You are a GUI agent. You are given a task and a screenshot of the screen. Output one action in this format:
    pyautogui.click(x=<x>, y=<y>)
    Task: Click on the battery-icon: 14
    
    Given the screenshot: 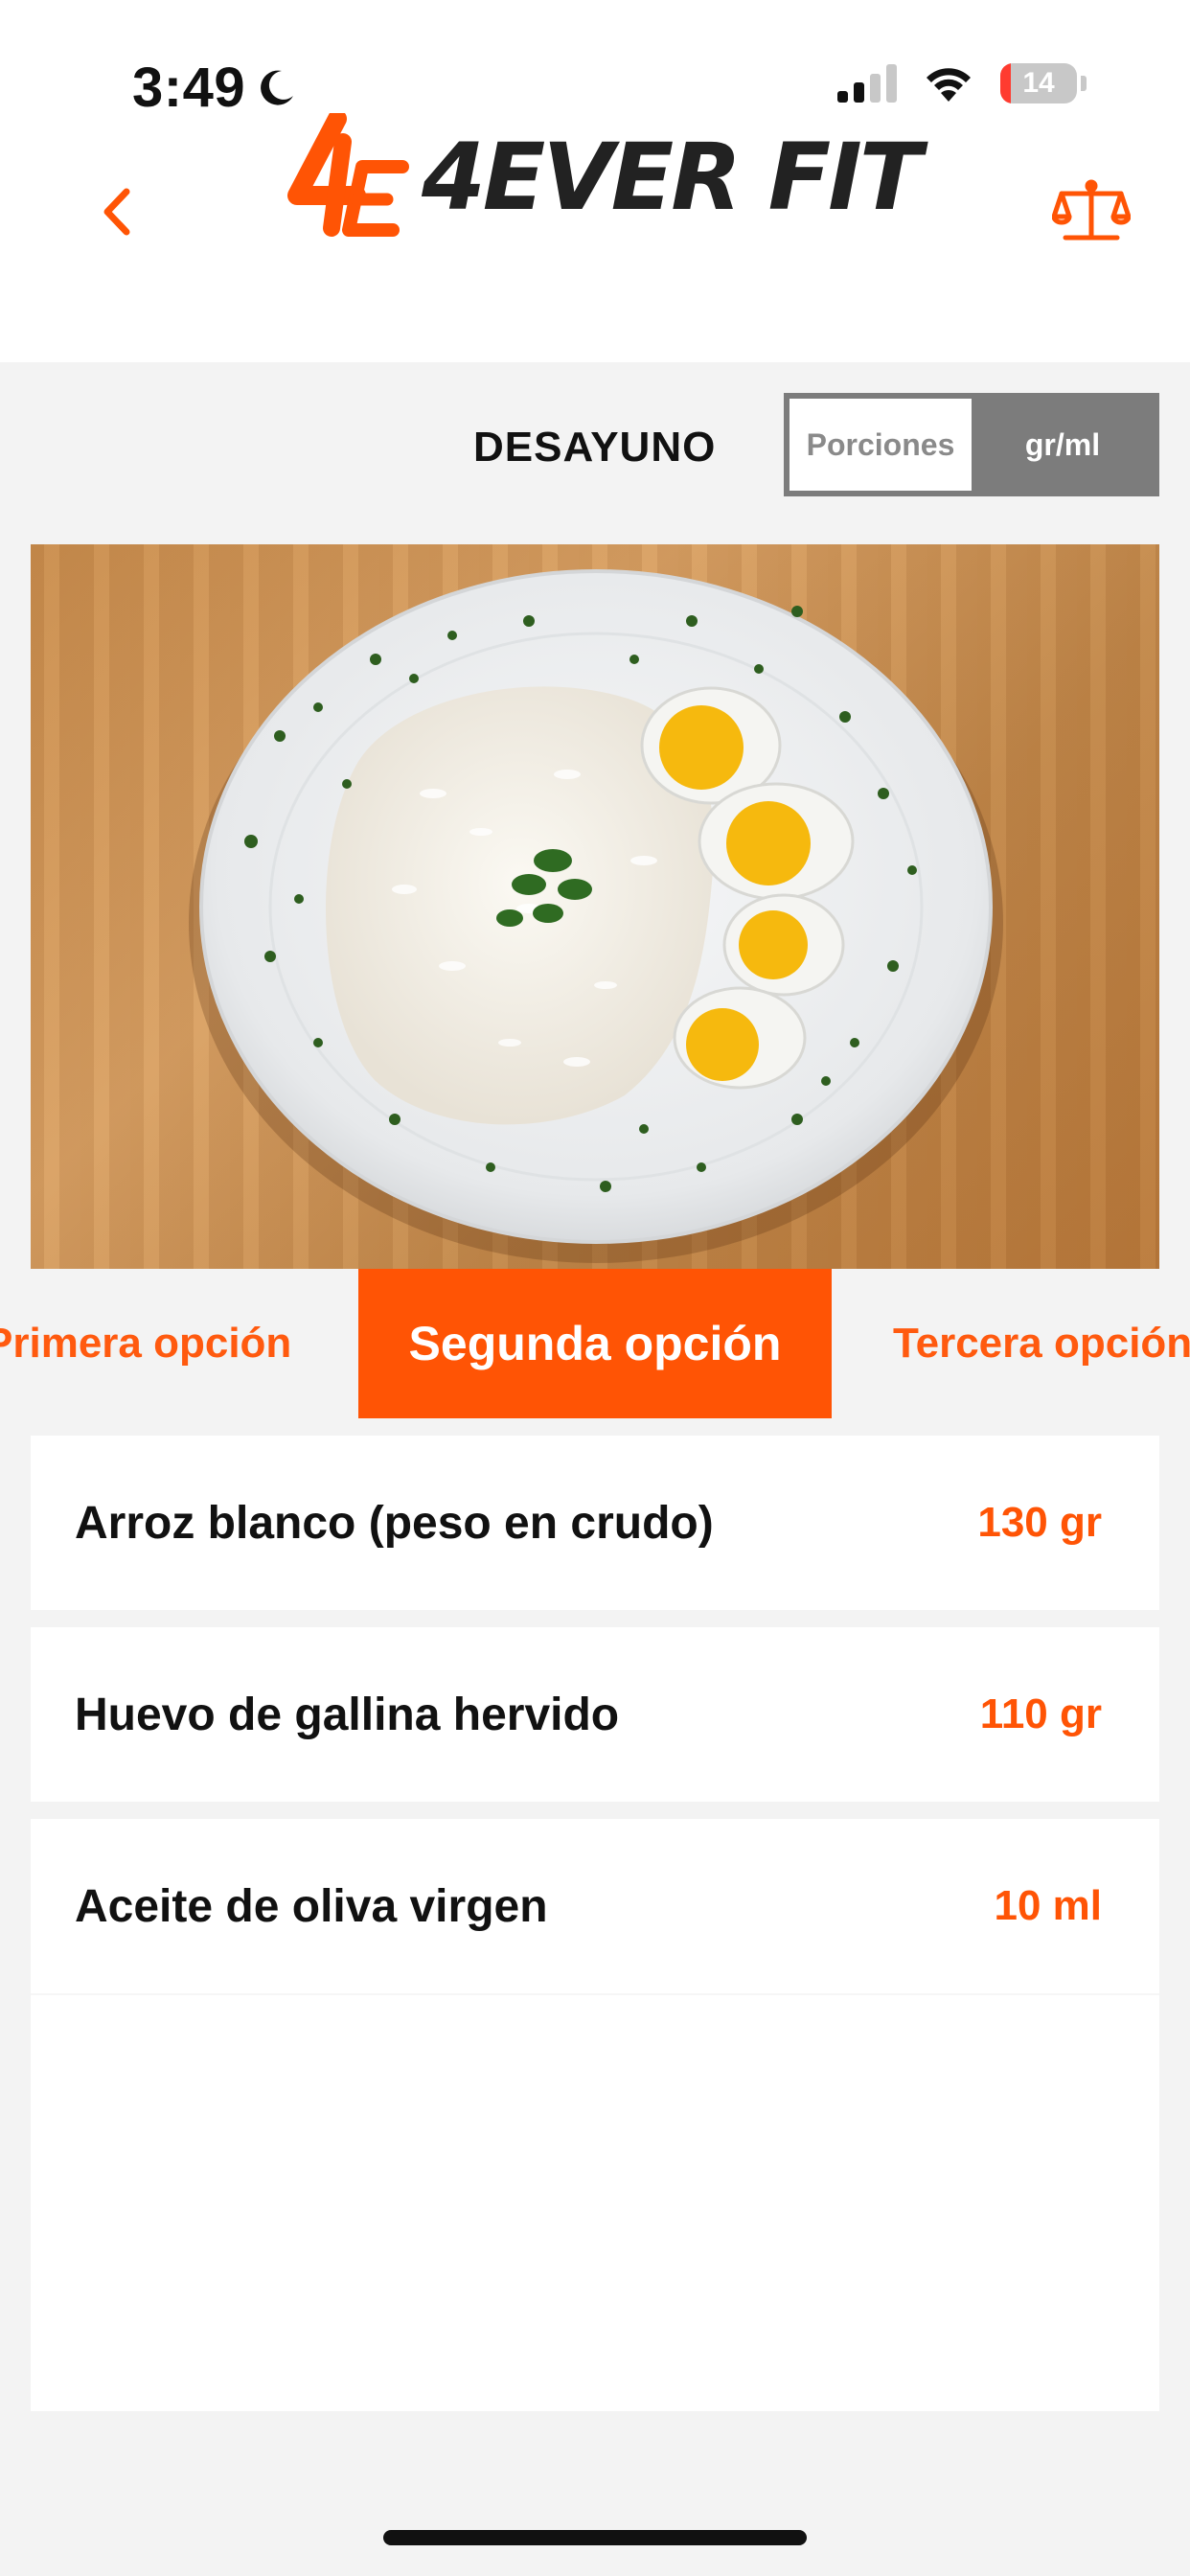 What is the action you would take?
    pyautogui.click(x=1038, y=83)
    